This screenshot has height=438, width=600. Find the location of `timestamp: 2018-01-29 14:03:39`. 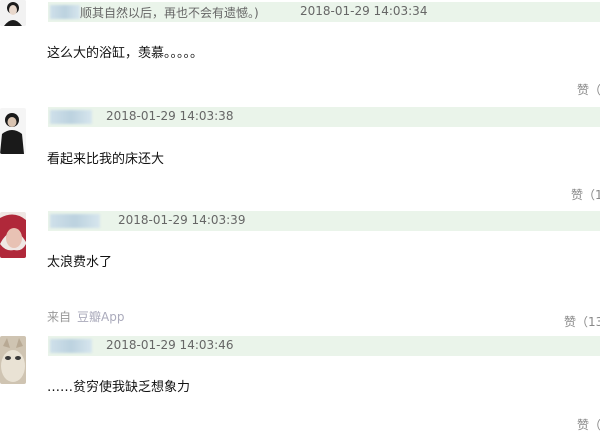

timestamp: 2018-01-29 14:03:39 is located at coordinates (182, 220).